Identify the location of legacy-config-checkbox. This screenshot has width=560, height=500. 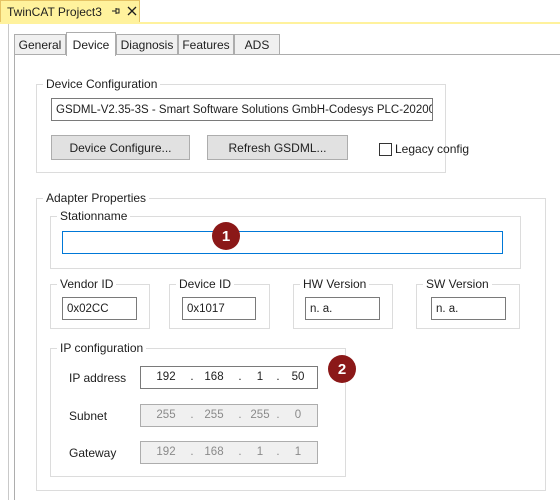
(385, 149).